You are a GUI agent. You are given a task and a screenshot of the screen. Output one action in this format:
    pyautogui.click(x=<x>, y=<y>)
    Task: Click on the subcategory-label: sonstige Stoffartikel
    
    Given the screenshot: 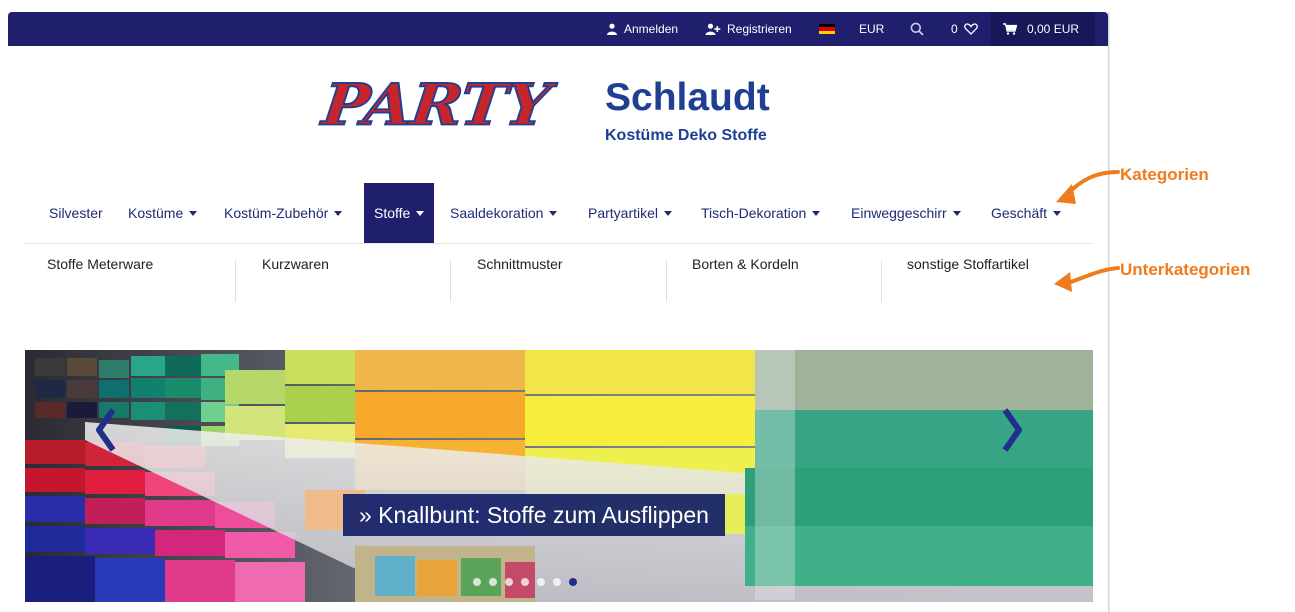 What is the action you would take?
    pyautogui.click(x=968, y=264)
    